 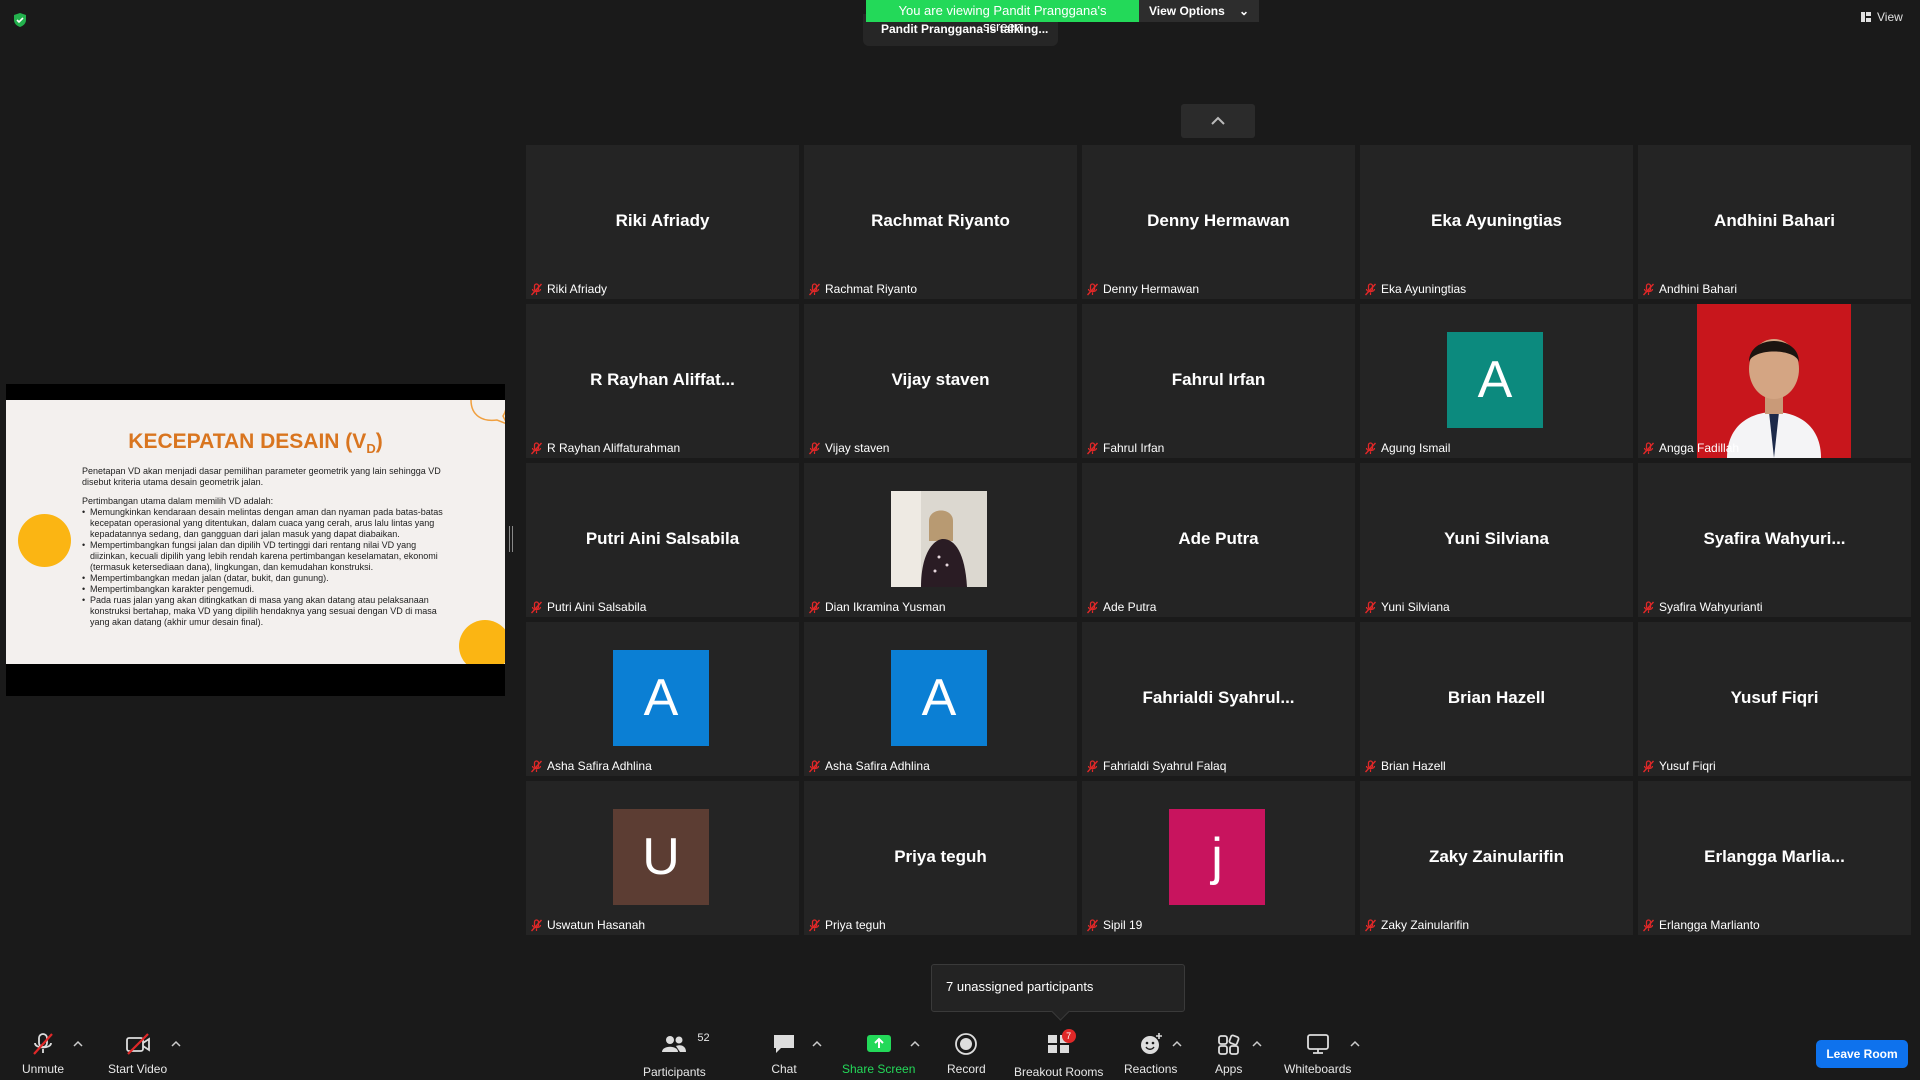 What do you see at coordinates (850, 448) in the screenshot?
I see `participant-name-label: Vijay staven` at bounding box center [850, 448].